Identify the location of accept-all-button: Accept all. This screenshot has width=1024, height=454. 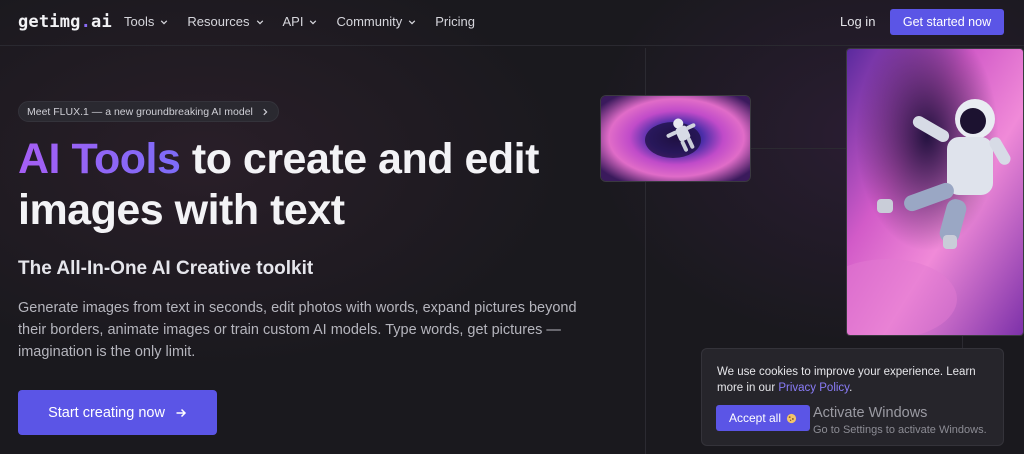
(763, 418).